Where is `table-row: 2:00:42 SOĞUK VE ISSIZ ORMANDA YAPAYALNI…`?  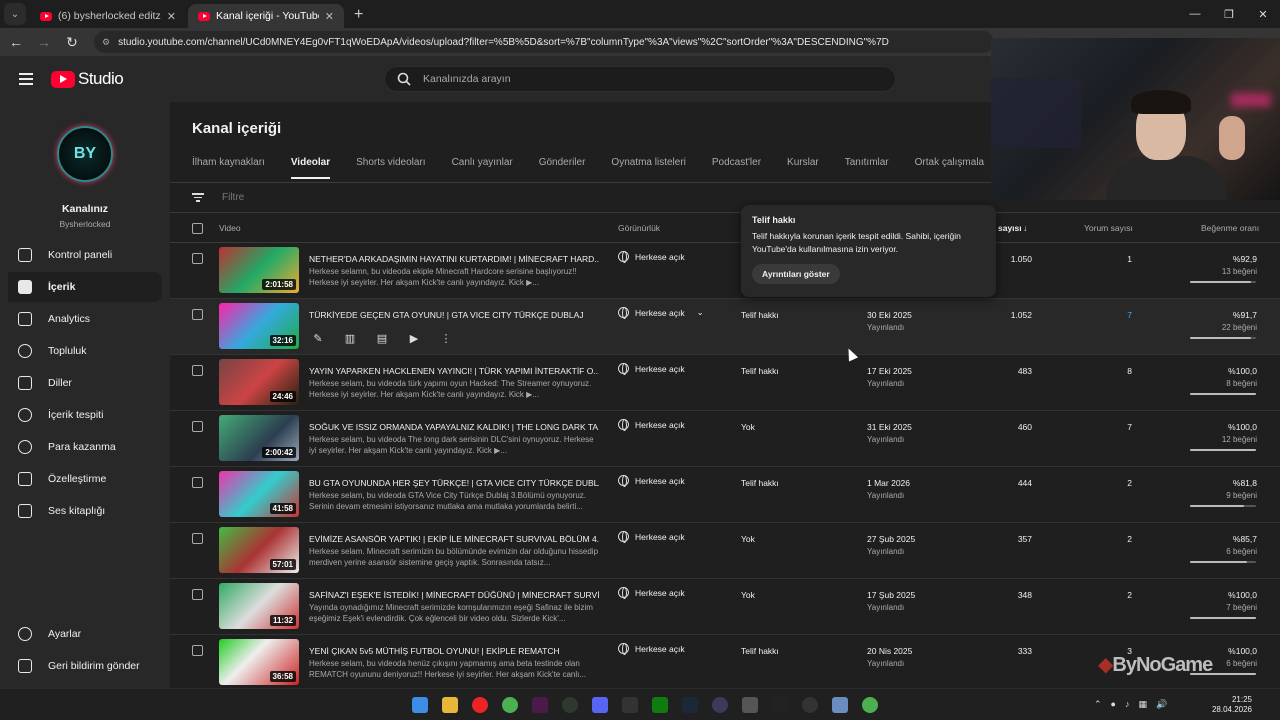
table-row: 2:00:42 SOĞUK VE ISSIZ ORMANDA YAPAYALNI… is located at coordinates (725, 439).